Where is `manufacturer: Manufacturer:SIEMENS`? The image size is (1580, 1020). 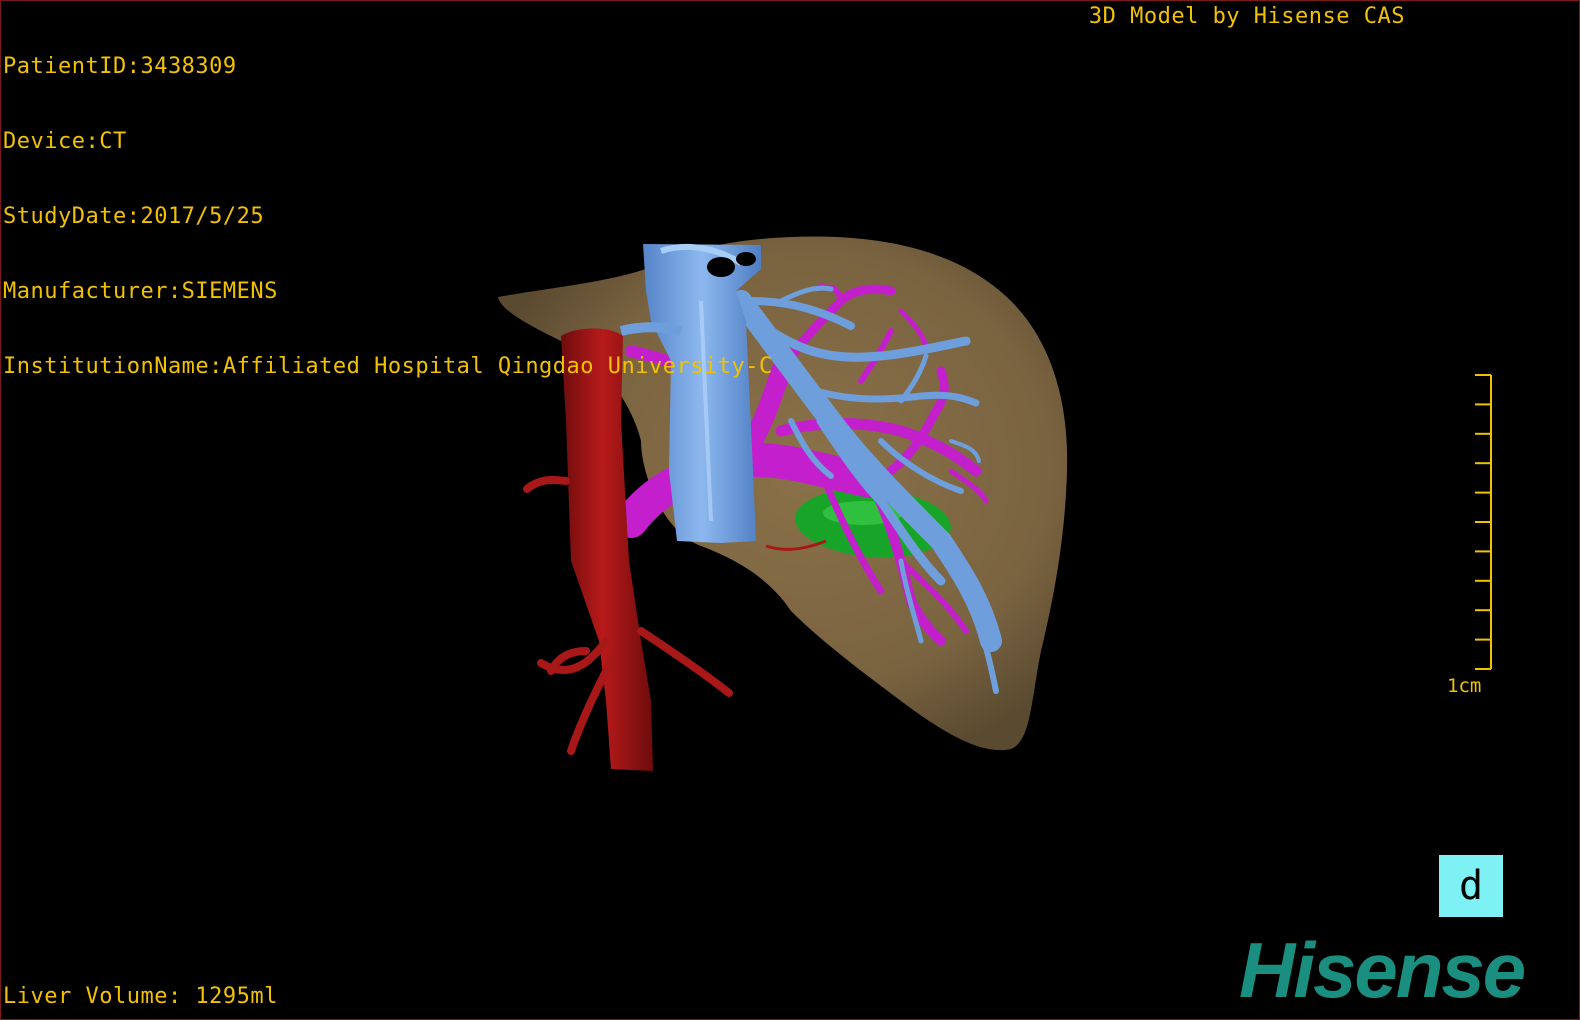 manufacturer: Manufacturer:SIEMENS is located at coordinates (140, 291).